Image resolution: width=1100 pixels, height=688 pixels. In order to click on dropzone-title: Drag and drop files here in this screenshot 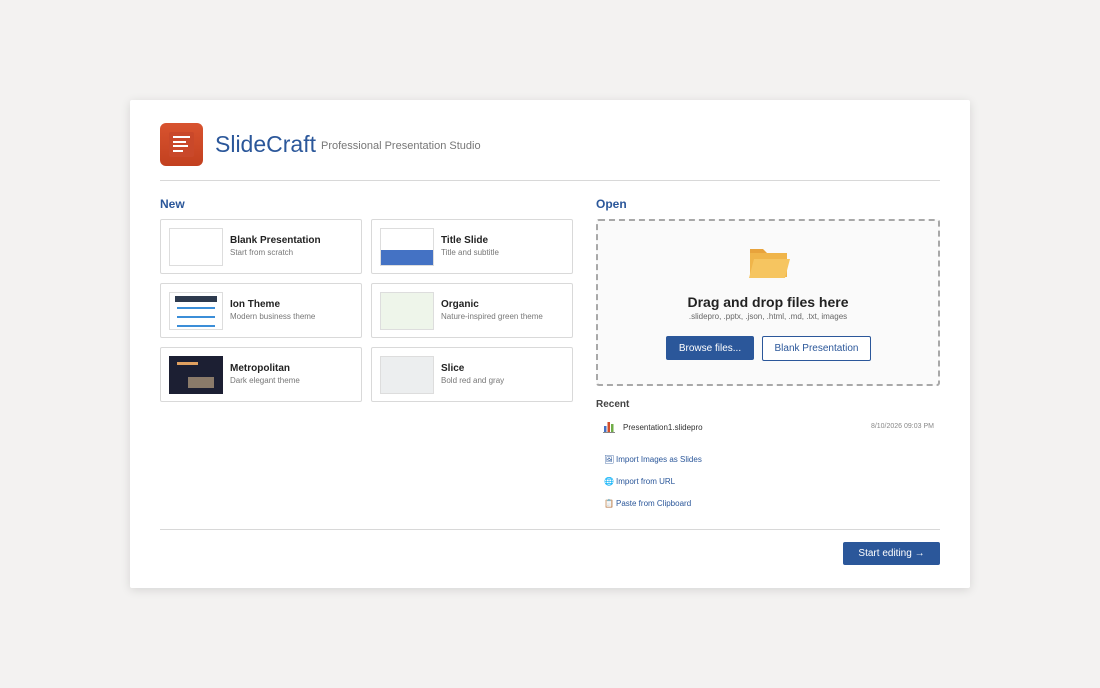, I will do `click(768, 302)`.